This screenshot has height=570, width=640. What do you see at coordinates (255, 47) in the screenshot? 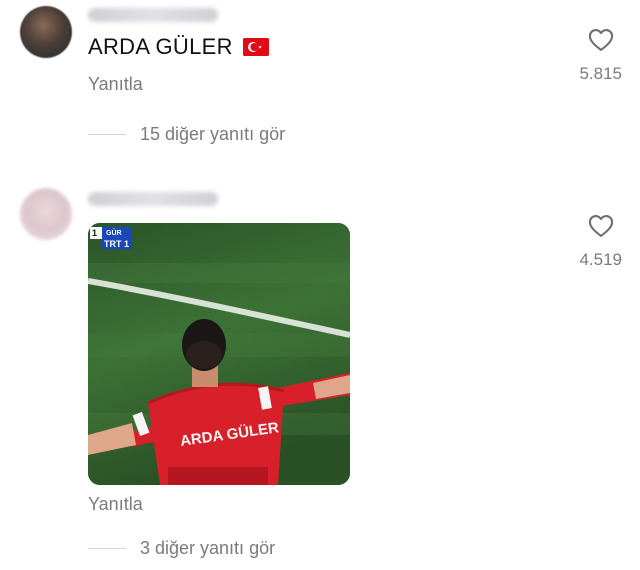
I see `turkey-flag-icon` at bounding box center [255, 47].